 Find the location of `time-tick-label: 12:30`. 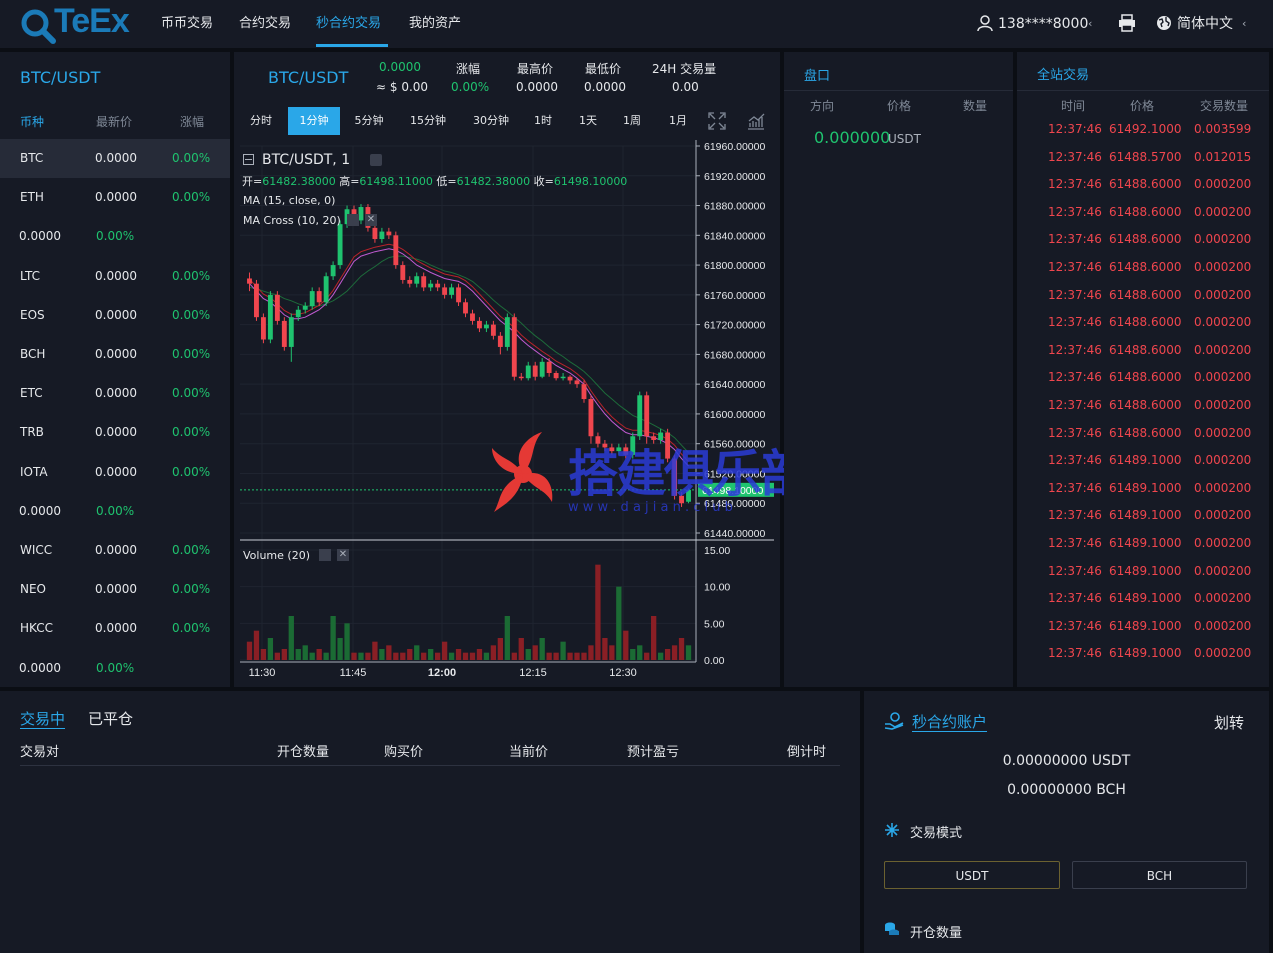

time-tick-label: 12:30 is located at coordinates (623, 673).